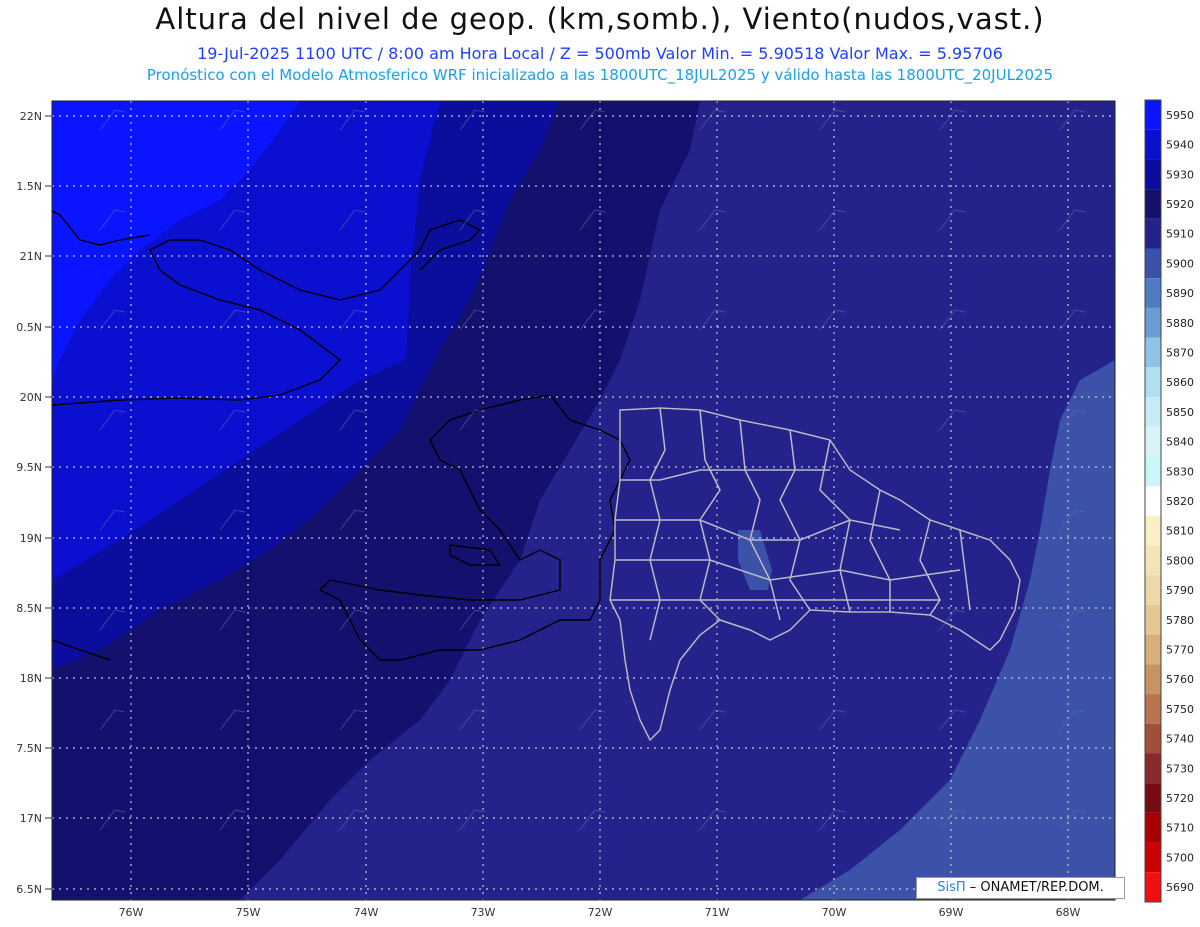  Describe the element at coordinates (1180, 115) in the screenshot. I see `colorbar-label: 5950` at that location.